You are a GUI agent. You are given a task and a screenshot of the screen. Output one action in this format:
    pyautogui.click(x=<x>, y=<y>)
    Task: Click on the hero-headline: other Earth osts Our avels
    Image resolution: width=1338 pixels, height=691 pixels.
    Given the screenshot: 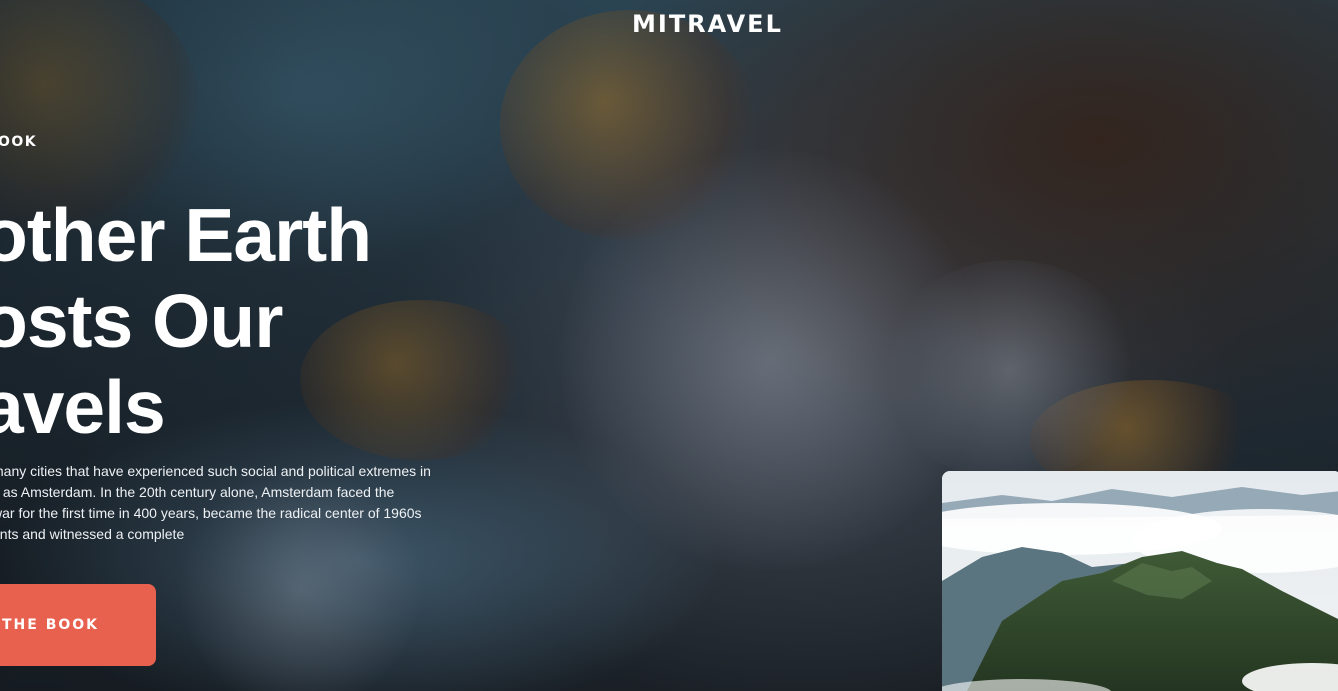 What is the action you would take?
    pyautogui.click(x=251, y=321)
    